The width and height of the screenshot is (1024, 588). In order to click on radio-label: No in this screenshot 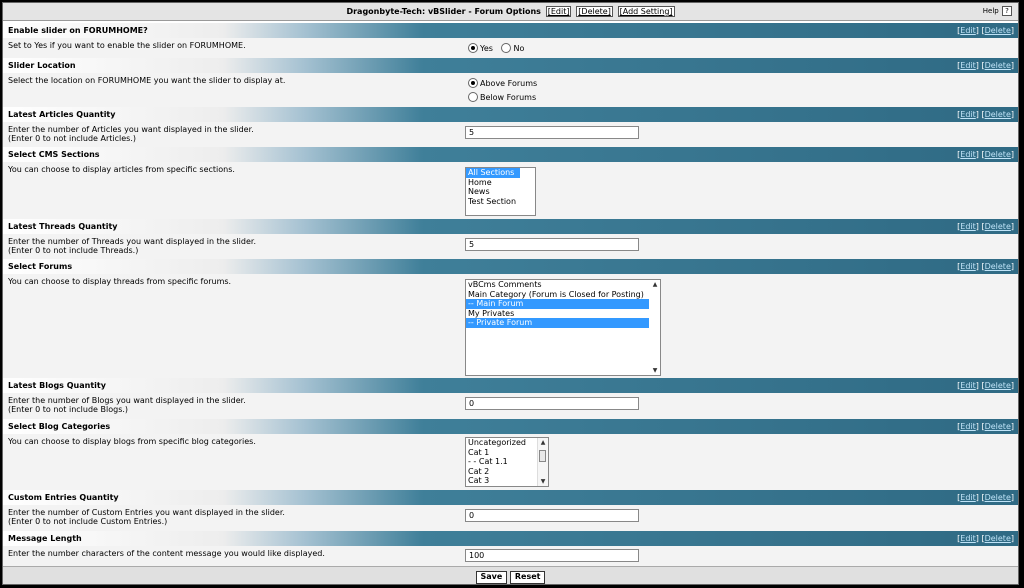, I will do `click(519, 48)`.